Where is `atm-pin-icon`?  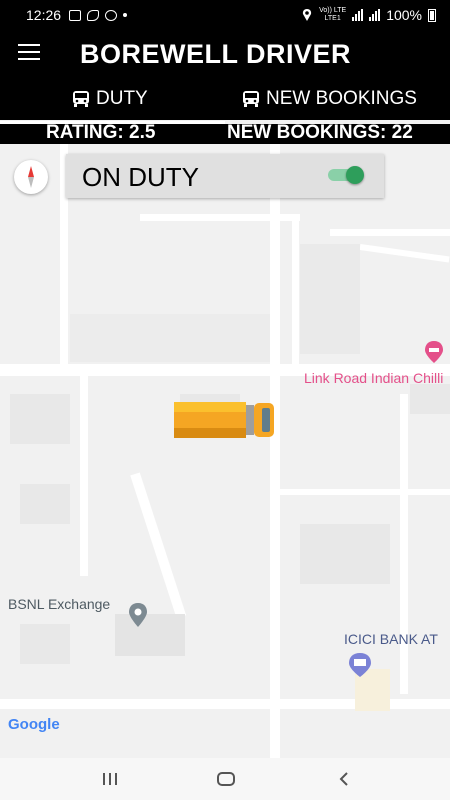 atm-pin-icon is located at coordinates (360, 665).